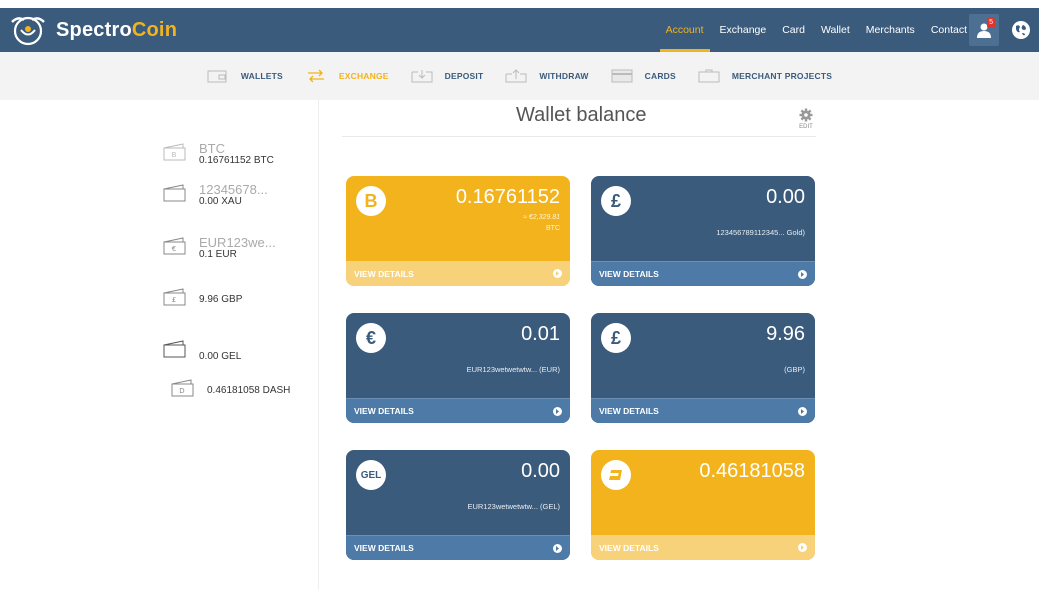  What do you see at coordinates (743, 30) in the screenshot?
I see `nav-exchange: Exchange` at bounding box center [743, 30].